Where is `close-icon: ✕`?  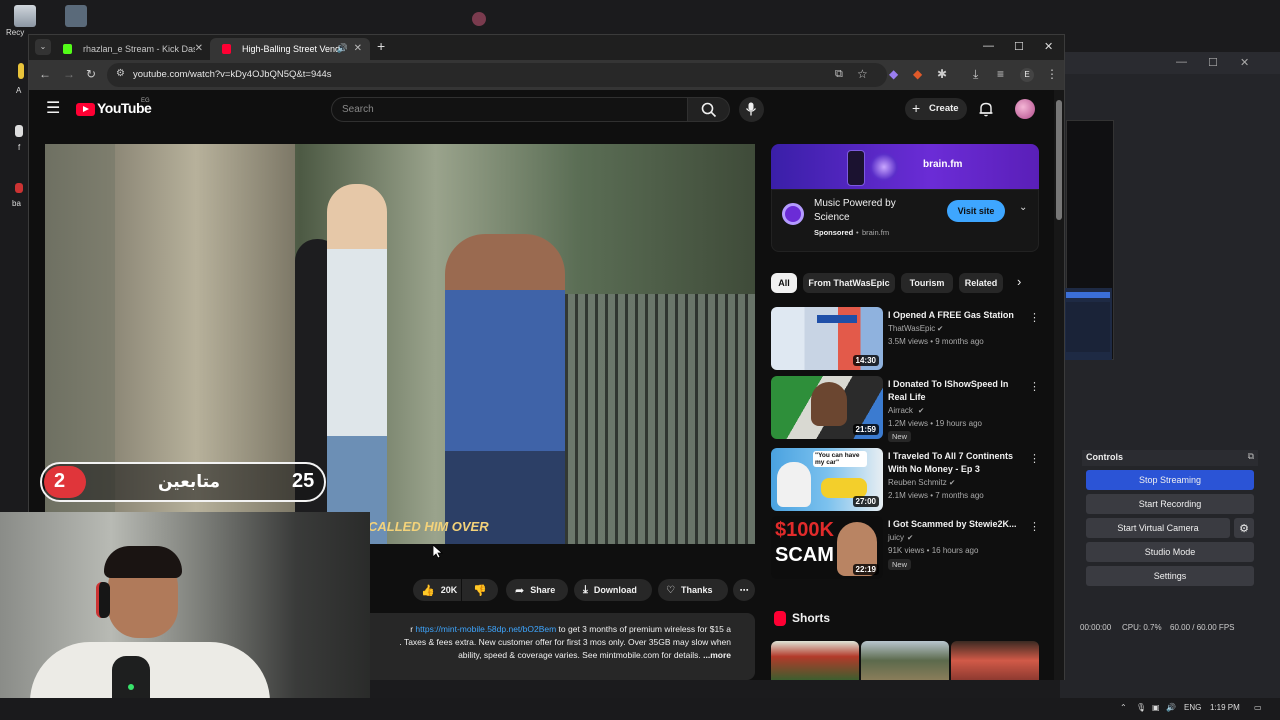 close-icon: ✕ is located at coordinates (1244, 62).